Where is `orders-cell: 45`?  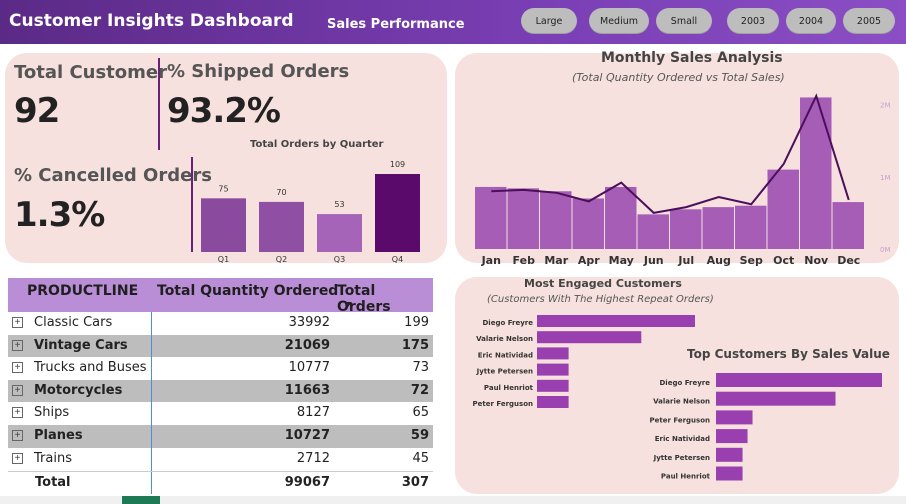
orders-cell: 45 is located at coordinates (420, 458).